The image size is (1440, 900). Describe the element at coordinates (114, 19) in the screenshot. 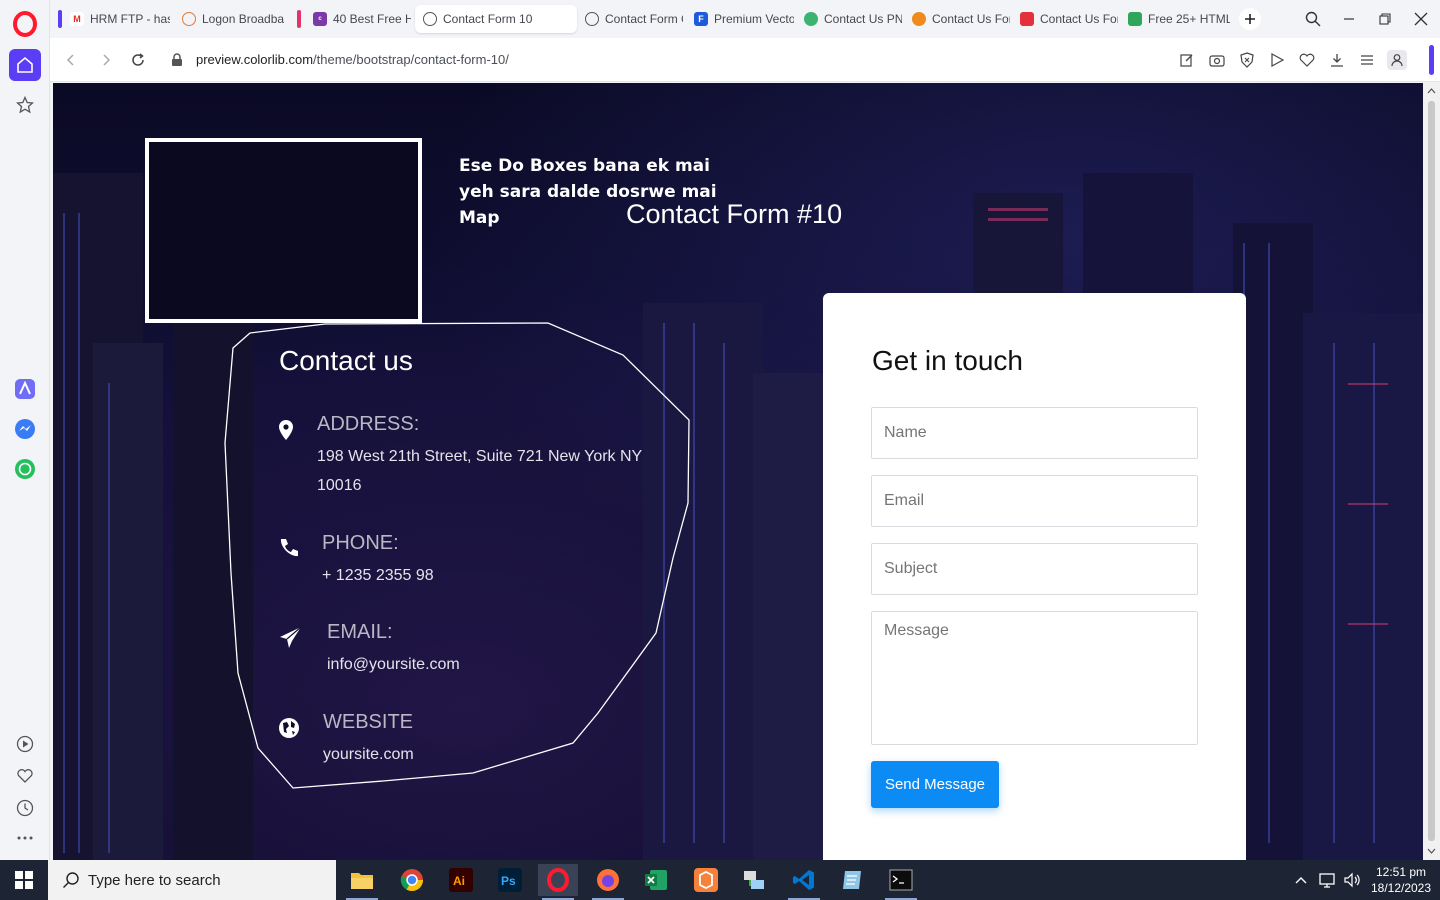

I see `tab: M HRM FTP - has` at that location.